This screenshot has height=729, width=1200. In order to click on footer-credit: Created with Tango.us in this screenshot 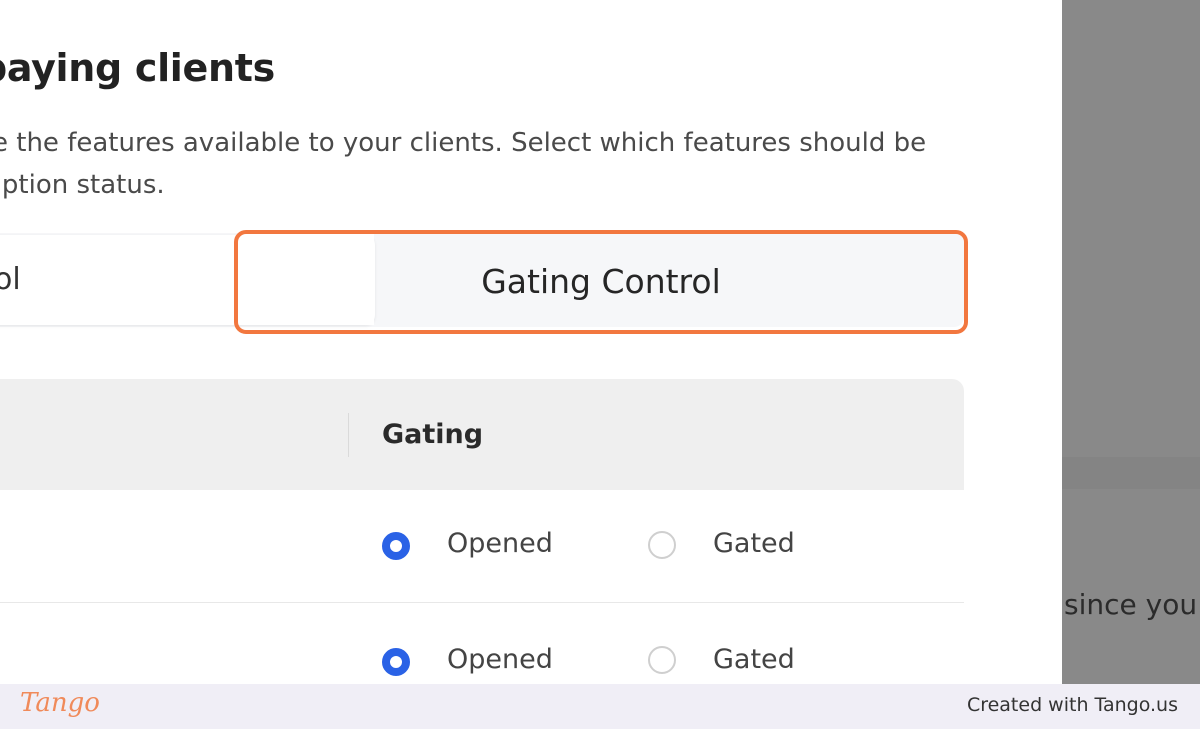, I will do `click(1072, 705)`.